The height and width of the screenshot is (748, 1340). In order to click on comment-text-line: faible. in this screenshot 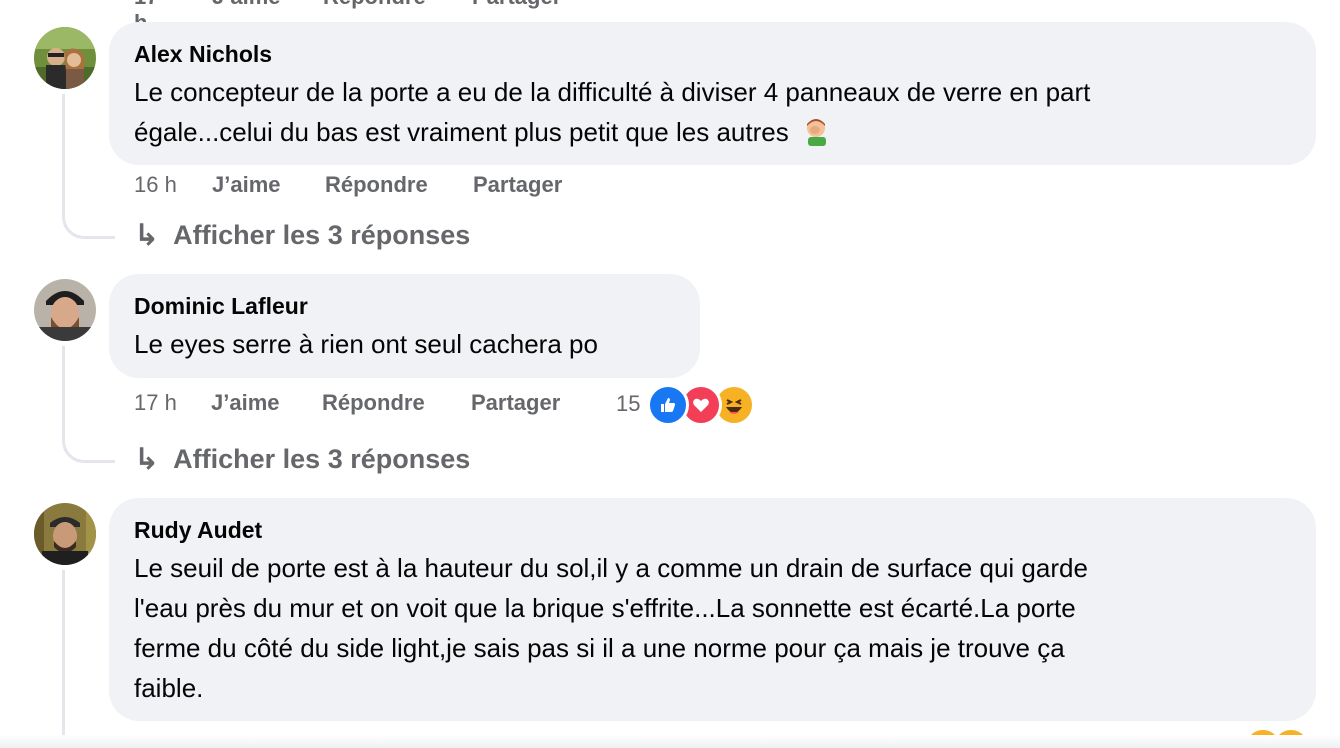, I will do `click(169, 688)`.